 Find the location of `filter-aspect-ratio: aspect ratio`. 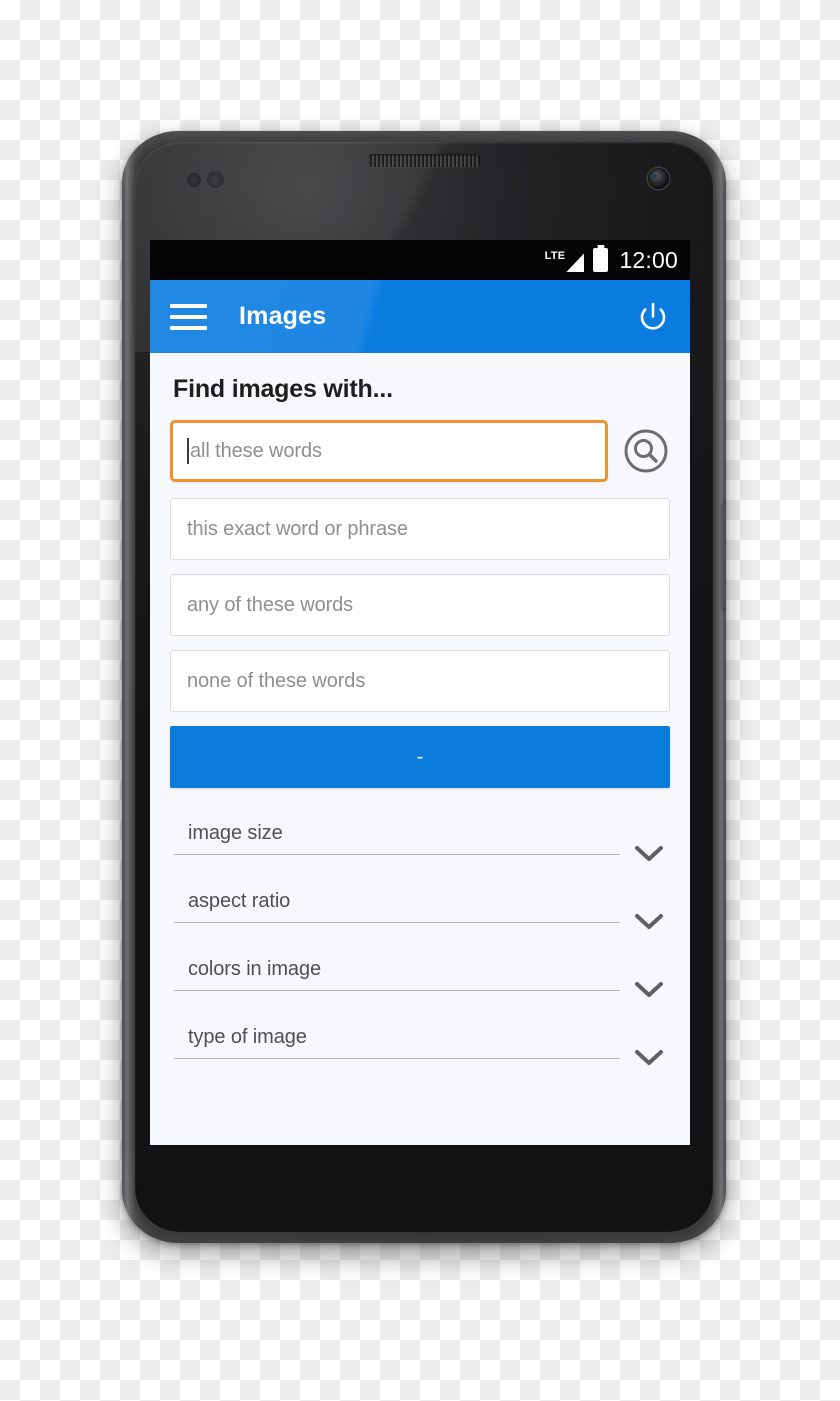

filter-aspect-ratio: aspect ratio is located at coordinates (420, 911).